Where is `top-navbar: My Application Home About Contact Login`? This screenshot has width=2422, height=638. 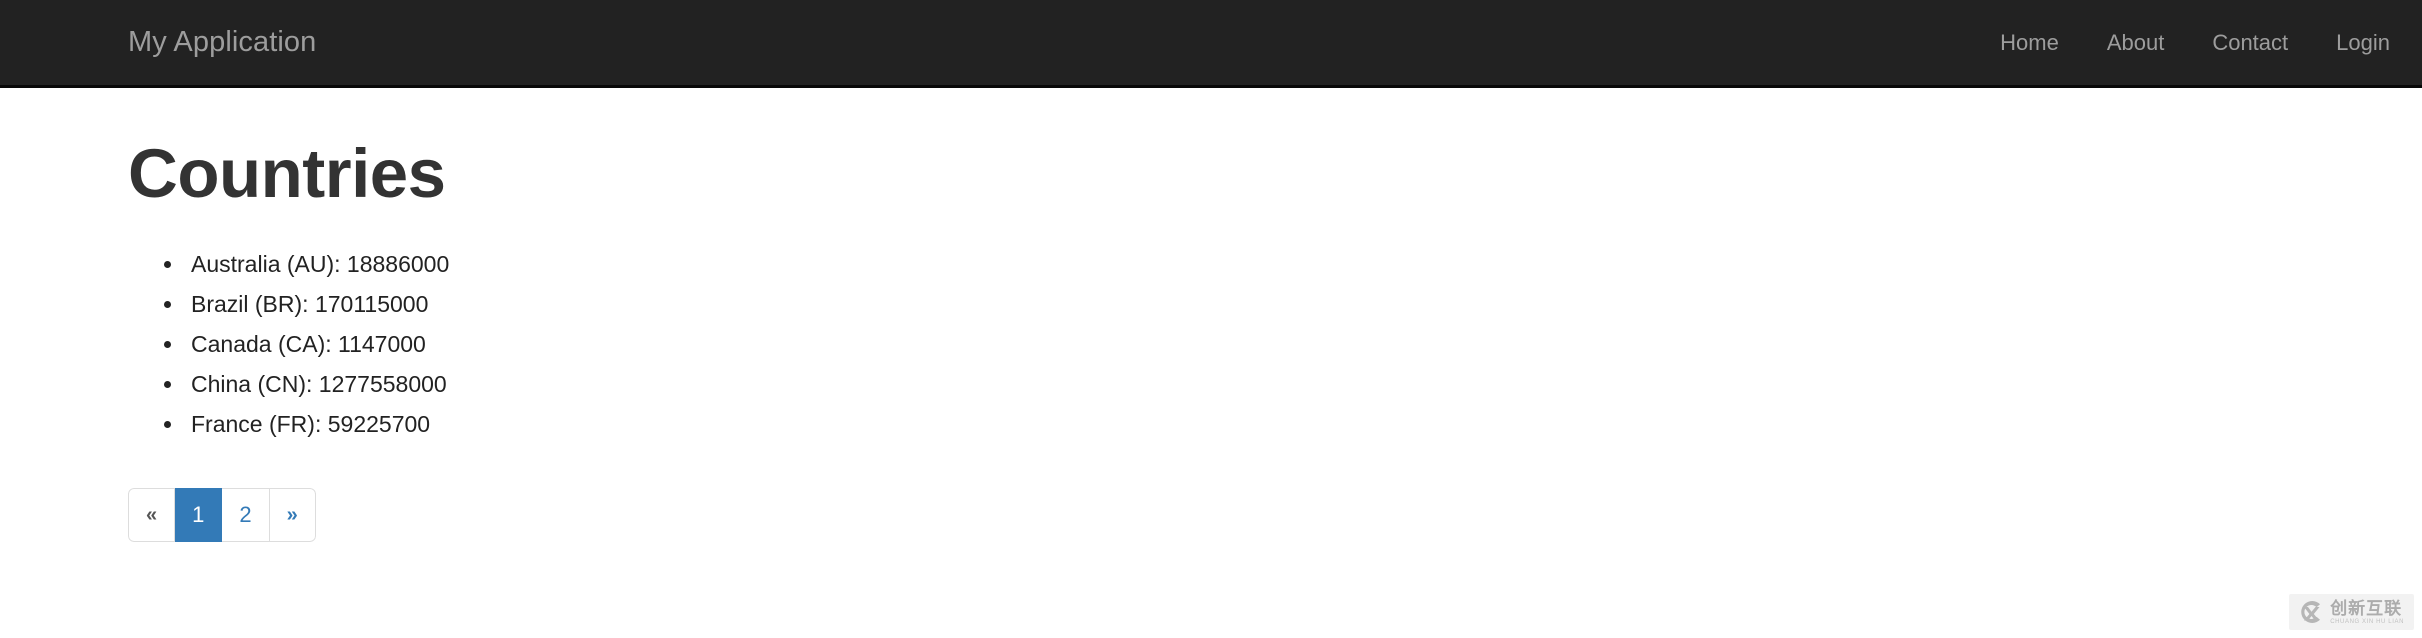
top-navbar: My Application Home About Contact Login is located at coordinates (1211, 44).